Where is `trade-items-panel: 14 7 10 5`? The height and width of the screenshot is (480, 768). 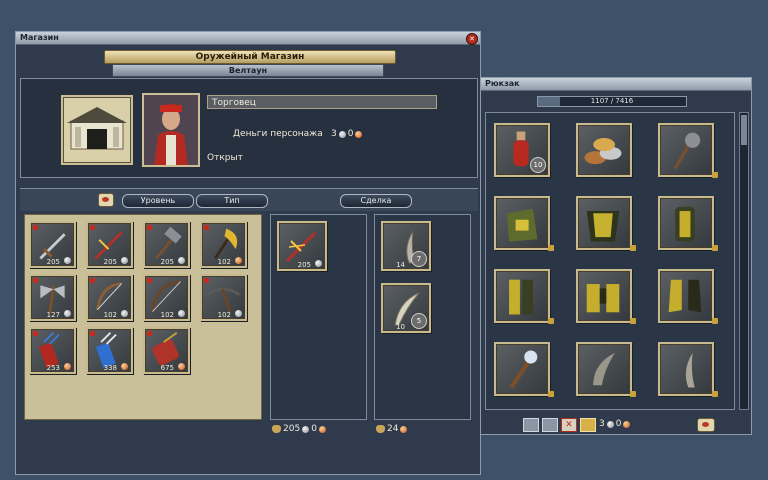 trade-items-panel: 14 7 10 5 is located at coordinates (422, 317).